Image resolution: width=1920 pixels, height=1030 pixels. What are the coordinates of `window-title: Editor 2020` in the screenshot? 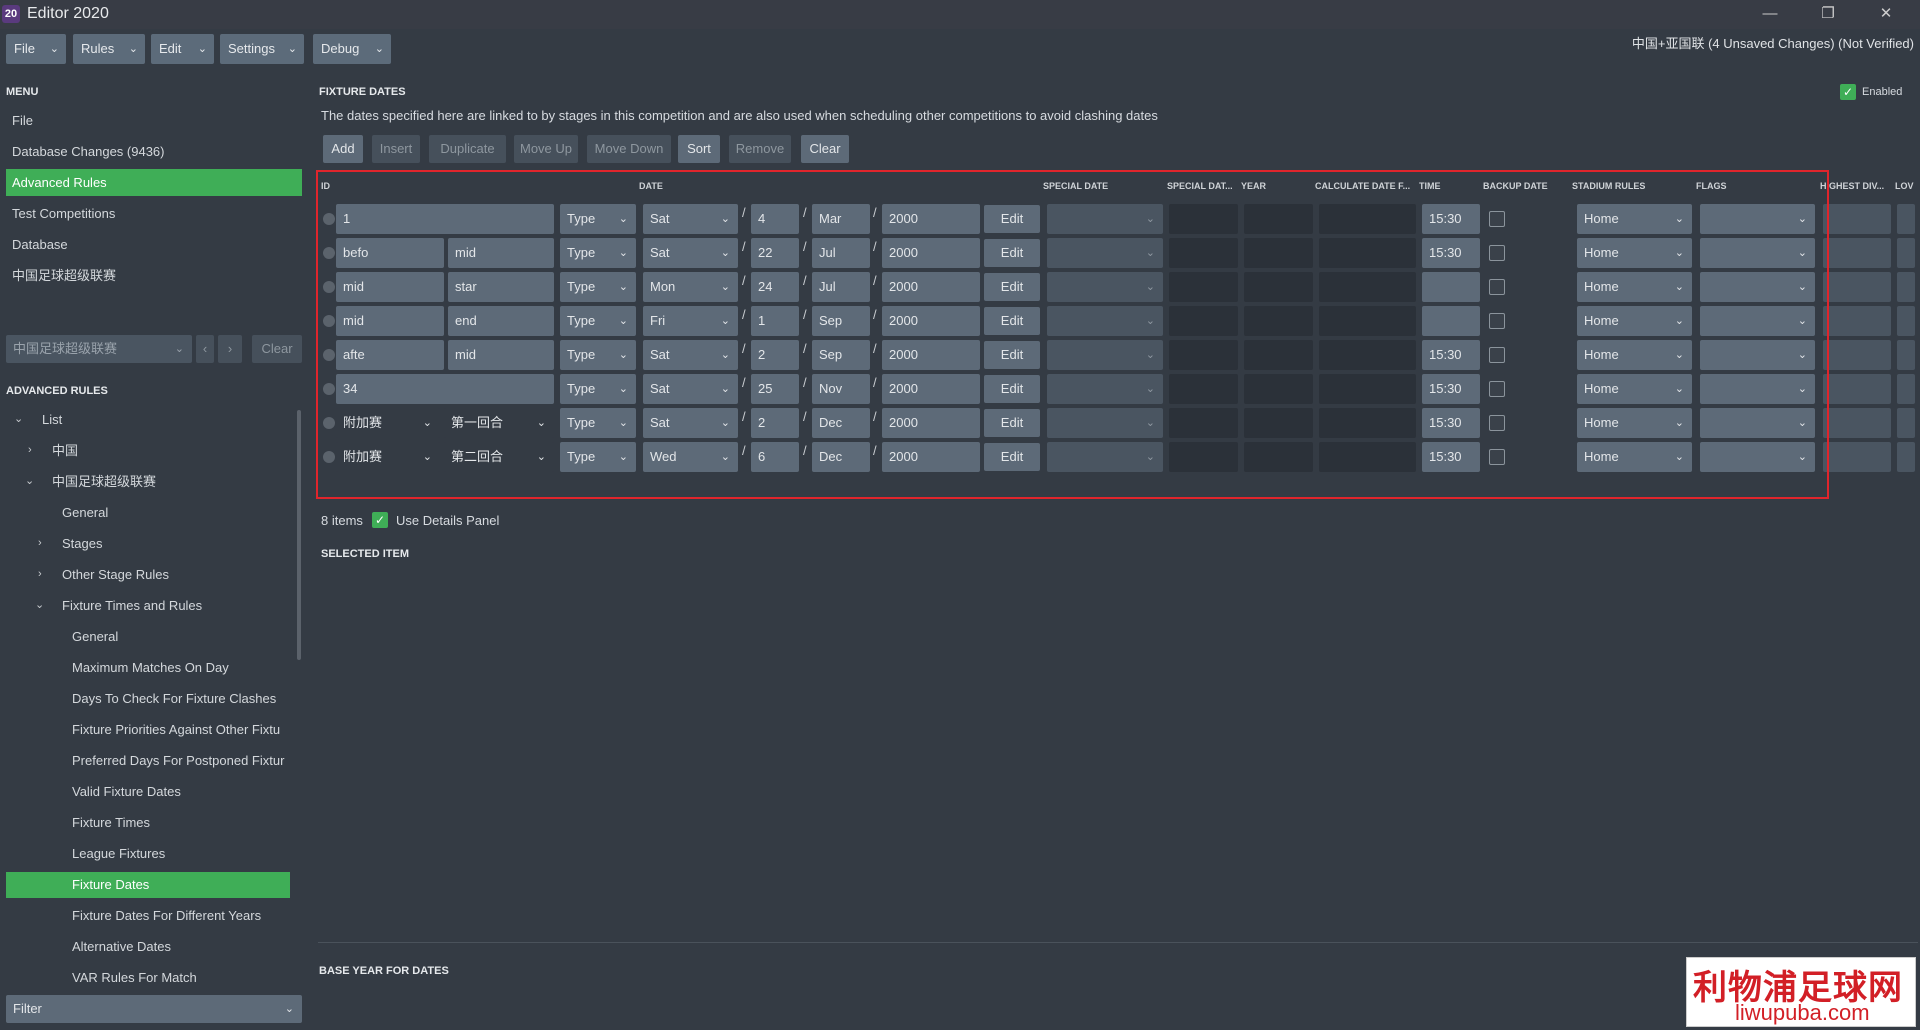 It's located at (68, 13).